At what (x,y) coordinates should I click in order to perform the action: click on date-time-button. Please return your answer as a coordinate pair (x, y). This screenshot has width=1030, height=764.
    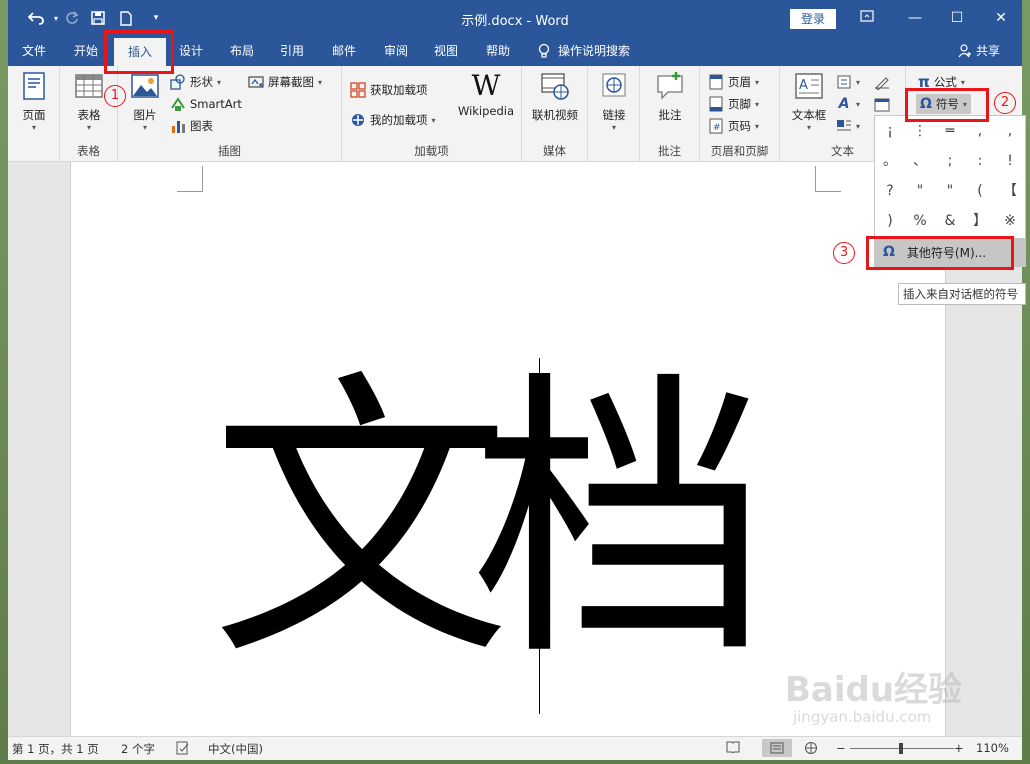
    Looking at the image, I should click on (882, 104).